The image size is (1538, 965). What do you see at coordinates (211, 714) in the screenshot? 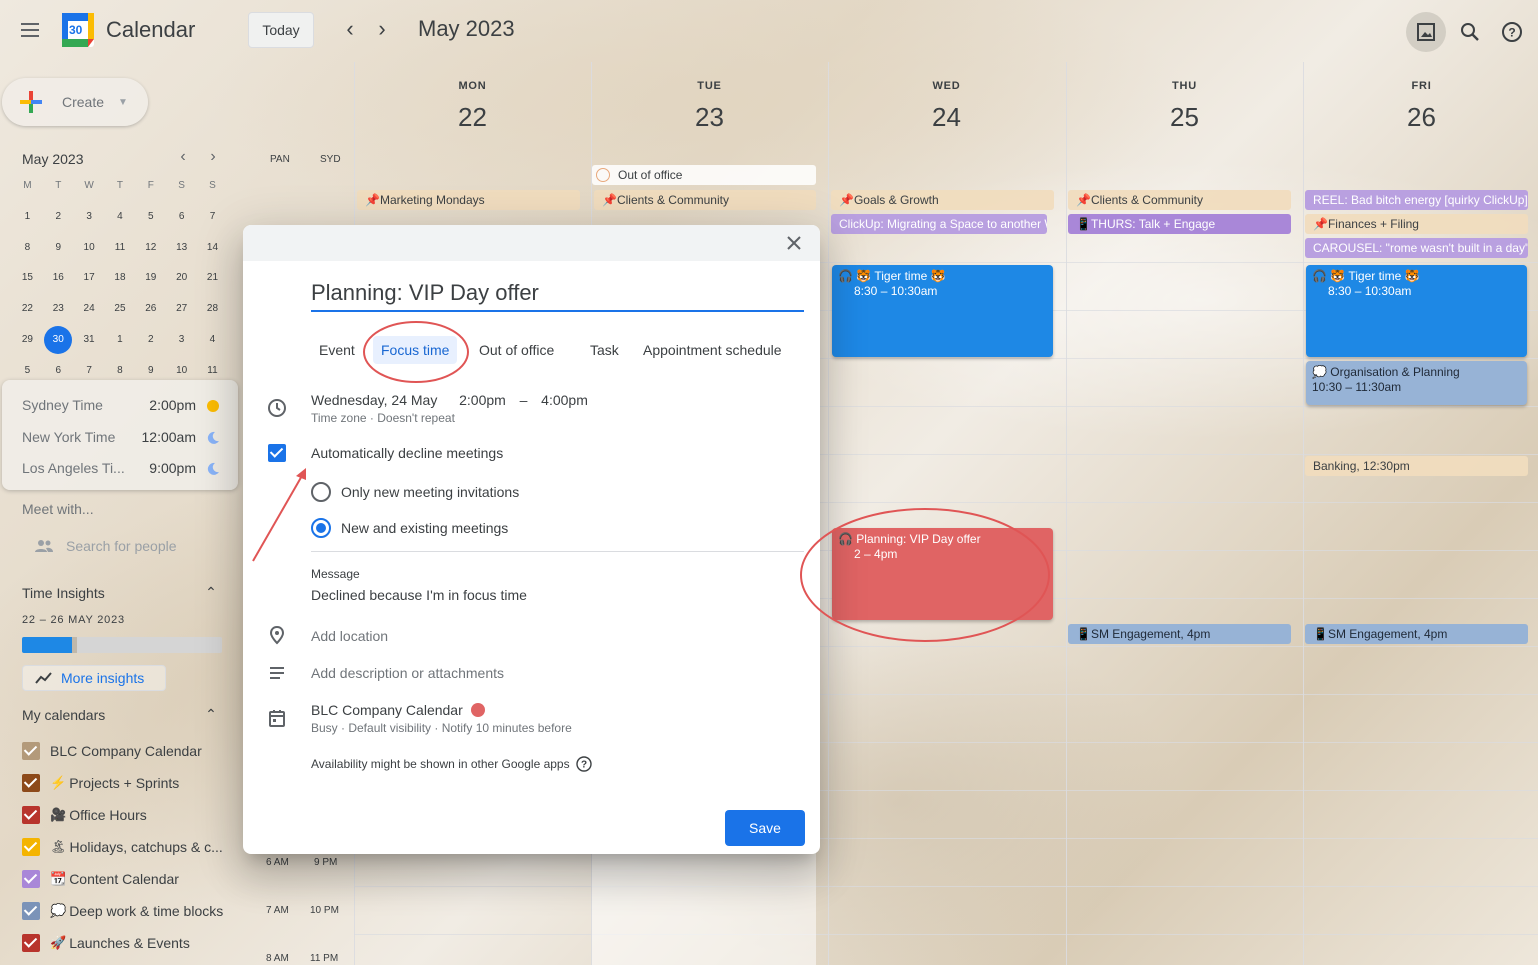
I see `collapse-my-calendars-icon: ⌃` at bounding box center [211, 714].